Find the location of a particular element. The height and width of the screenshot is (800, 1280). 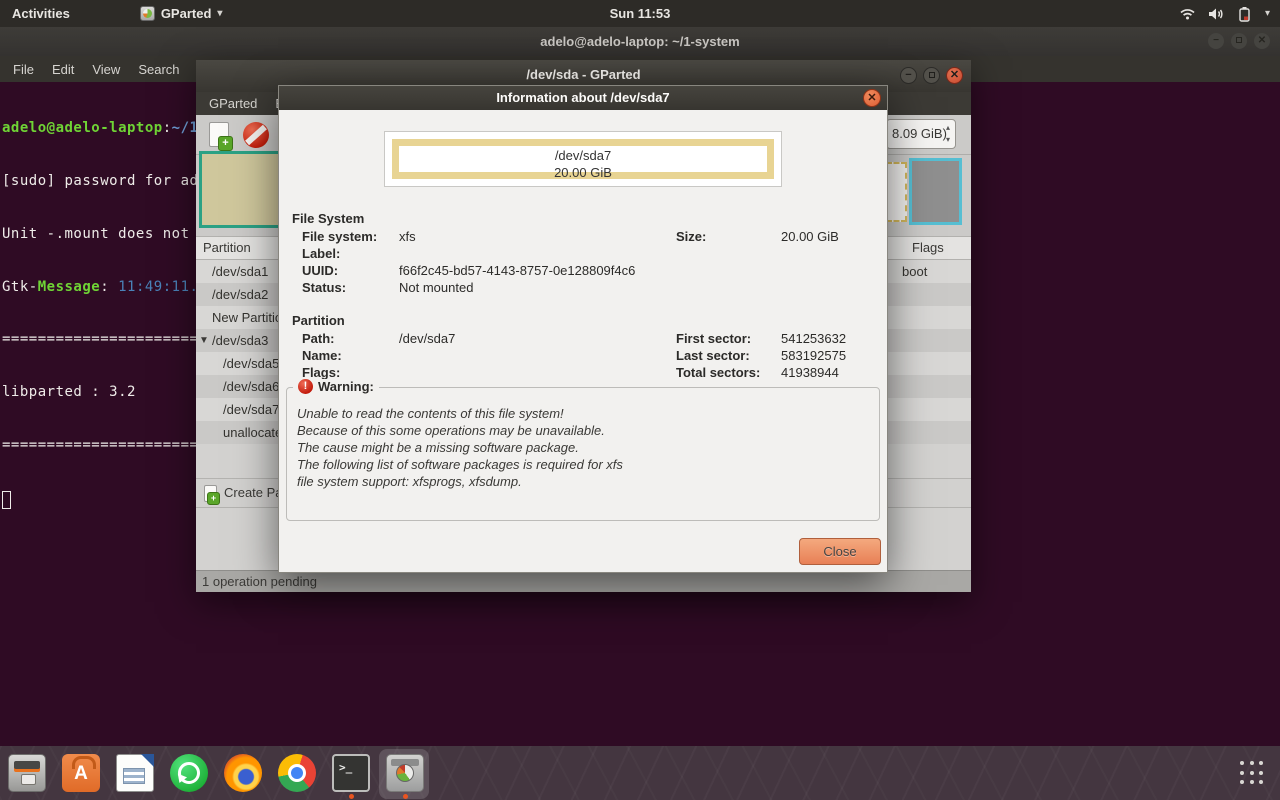

last-sector-value: 583192575 is located at coordinates (814, 355).